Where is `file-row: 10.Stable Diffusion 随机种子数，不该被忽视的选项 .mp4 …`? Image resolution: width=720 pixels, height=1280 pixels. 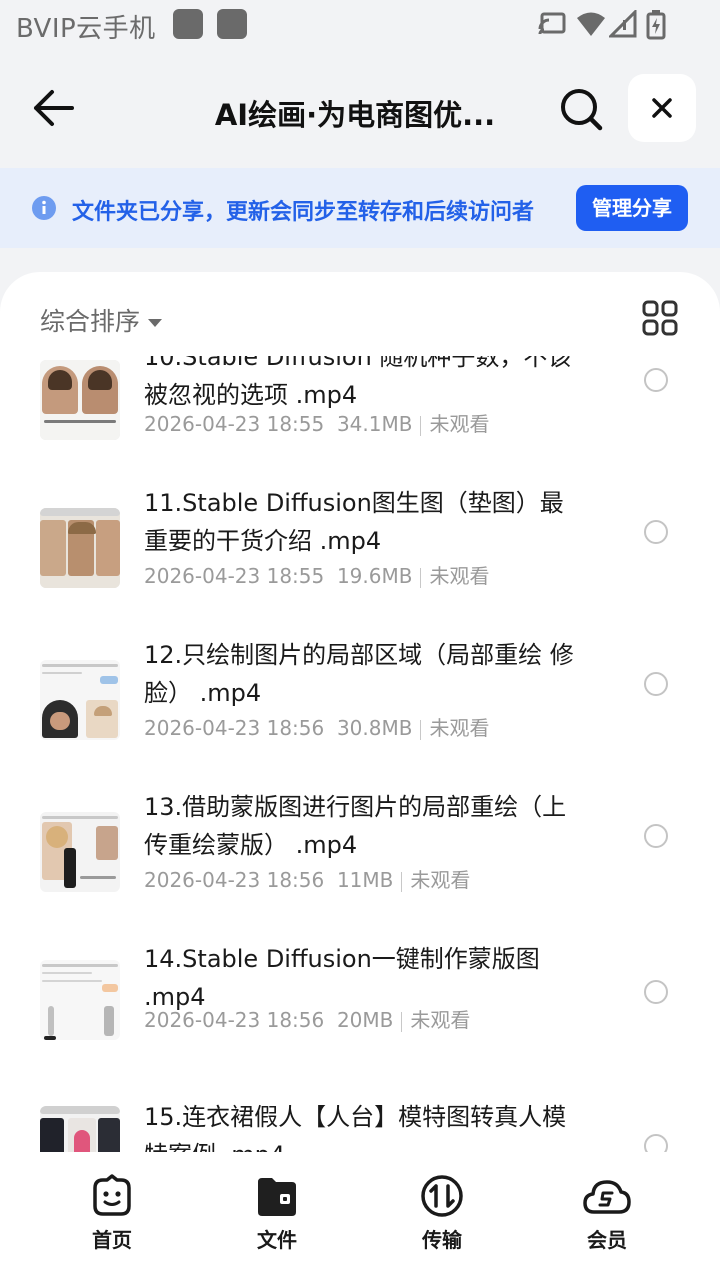
file-row: 10.Stable Diffusion 随机种子数，不该被忽视的选项 .mp4 … is located at coordinates (360, 423).